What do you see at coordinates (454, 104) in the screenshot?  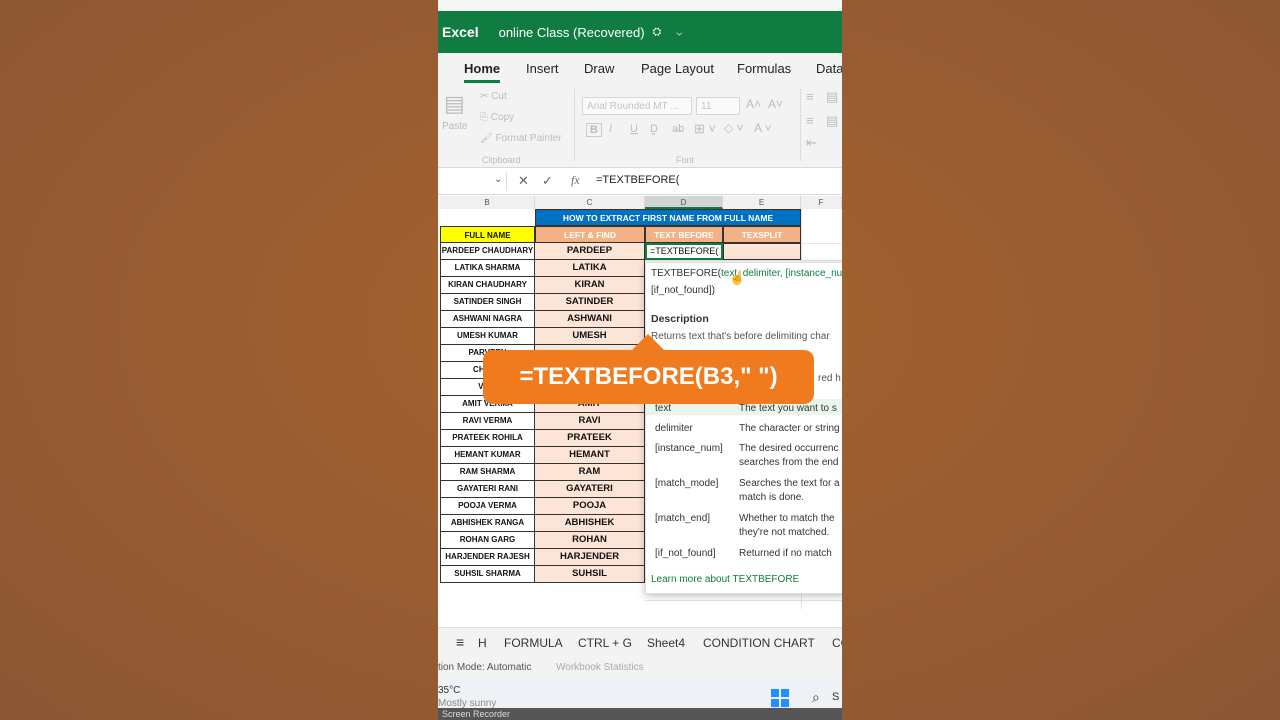 I see `paste-icon: ▤` at bounding box center [454, 104].